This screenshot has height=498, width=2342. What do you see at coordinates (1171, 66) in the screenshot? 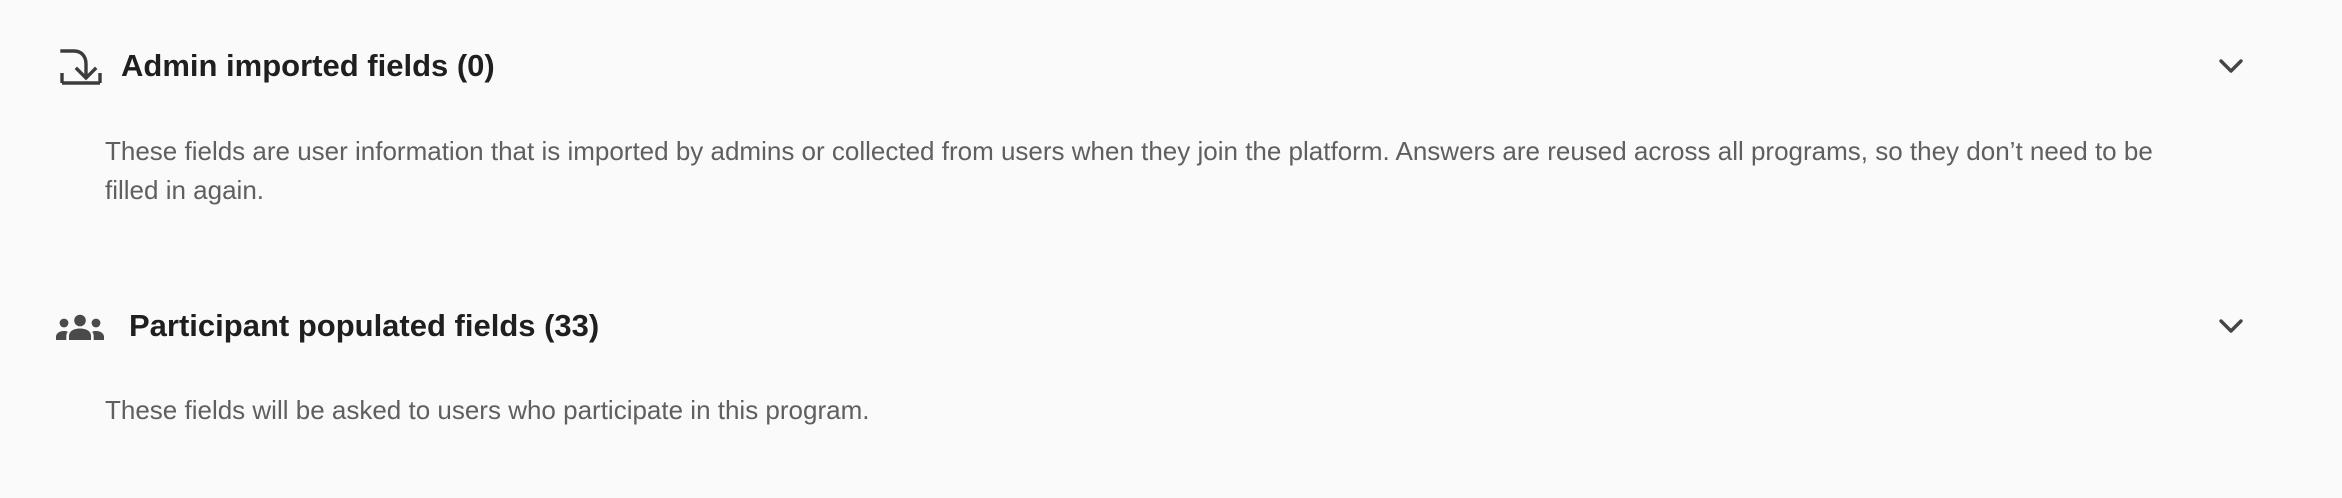
I see `admin-imported-fields-header: Admin imported fields (0)` at bounding box center [1171, 66].